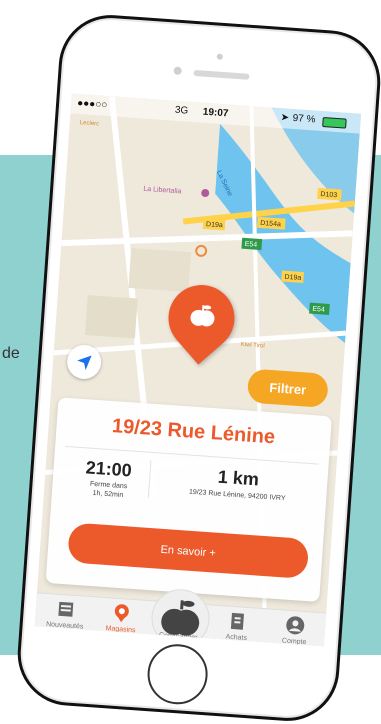 This screenshot has width=381, height=724. Describe the element at coordinates (215, 113) in the screenshot. I see `status-time: 19:07` at that location.